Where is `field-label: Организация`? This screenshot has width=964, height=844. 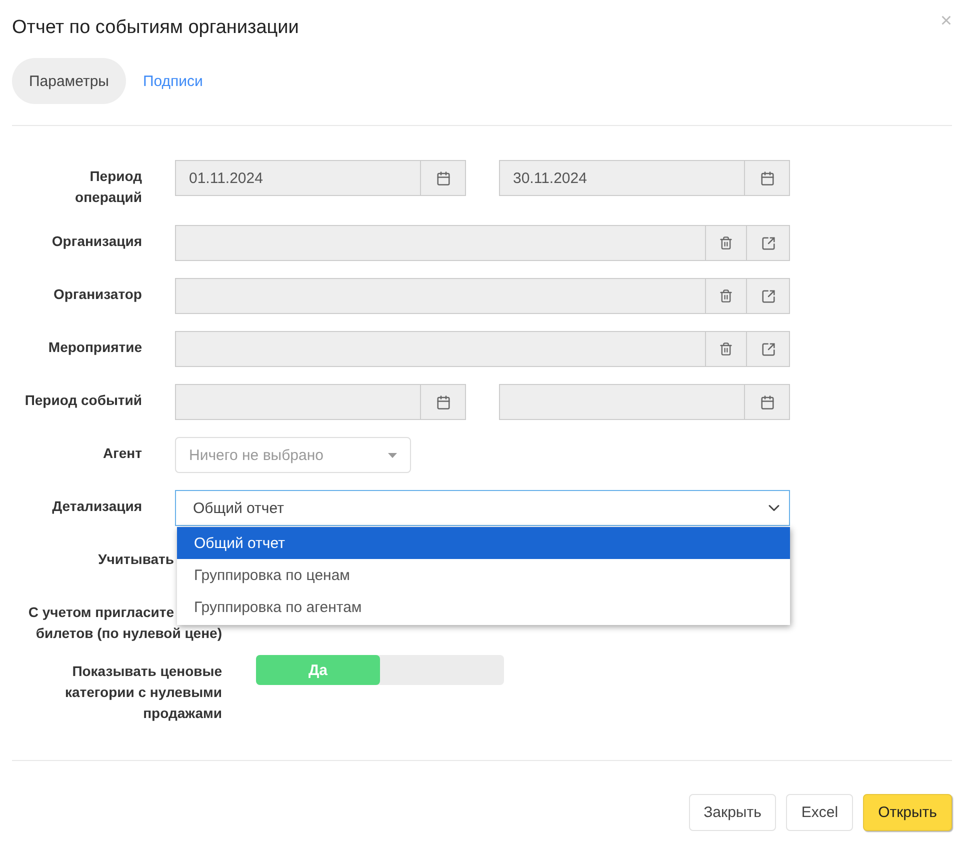 field-label: Организация is located at coordinates (97, 241).